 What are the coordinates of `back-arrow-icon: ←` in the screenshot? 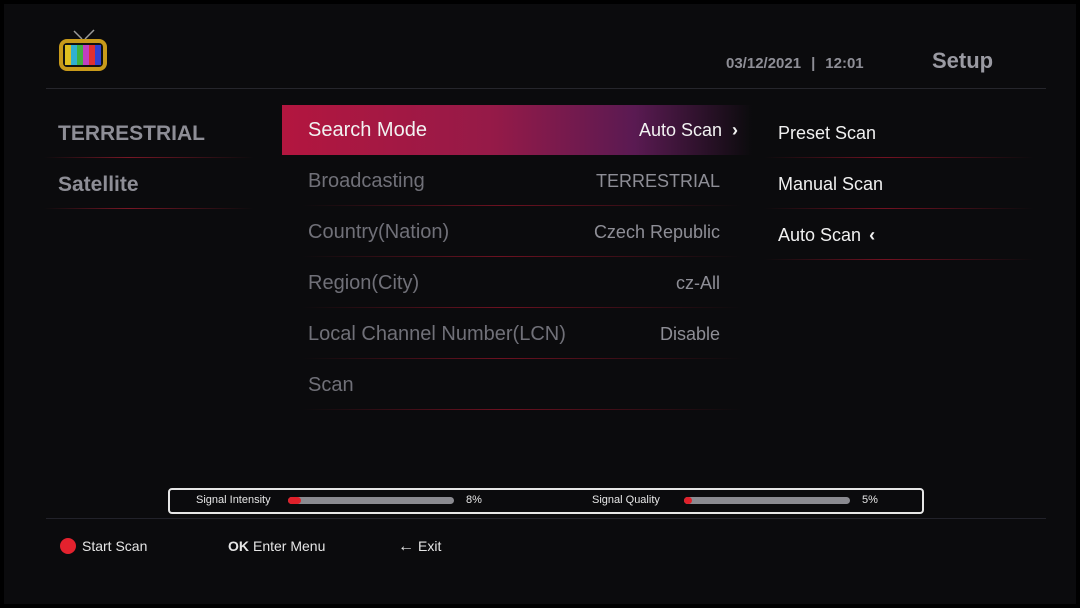 It's located at (406, 546).